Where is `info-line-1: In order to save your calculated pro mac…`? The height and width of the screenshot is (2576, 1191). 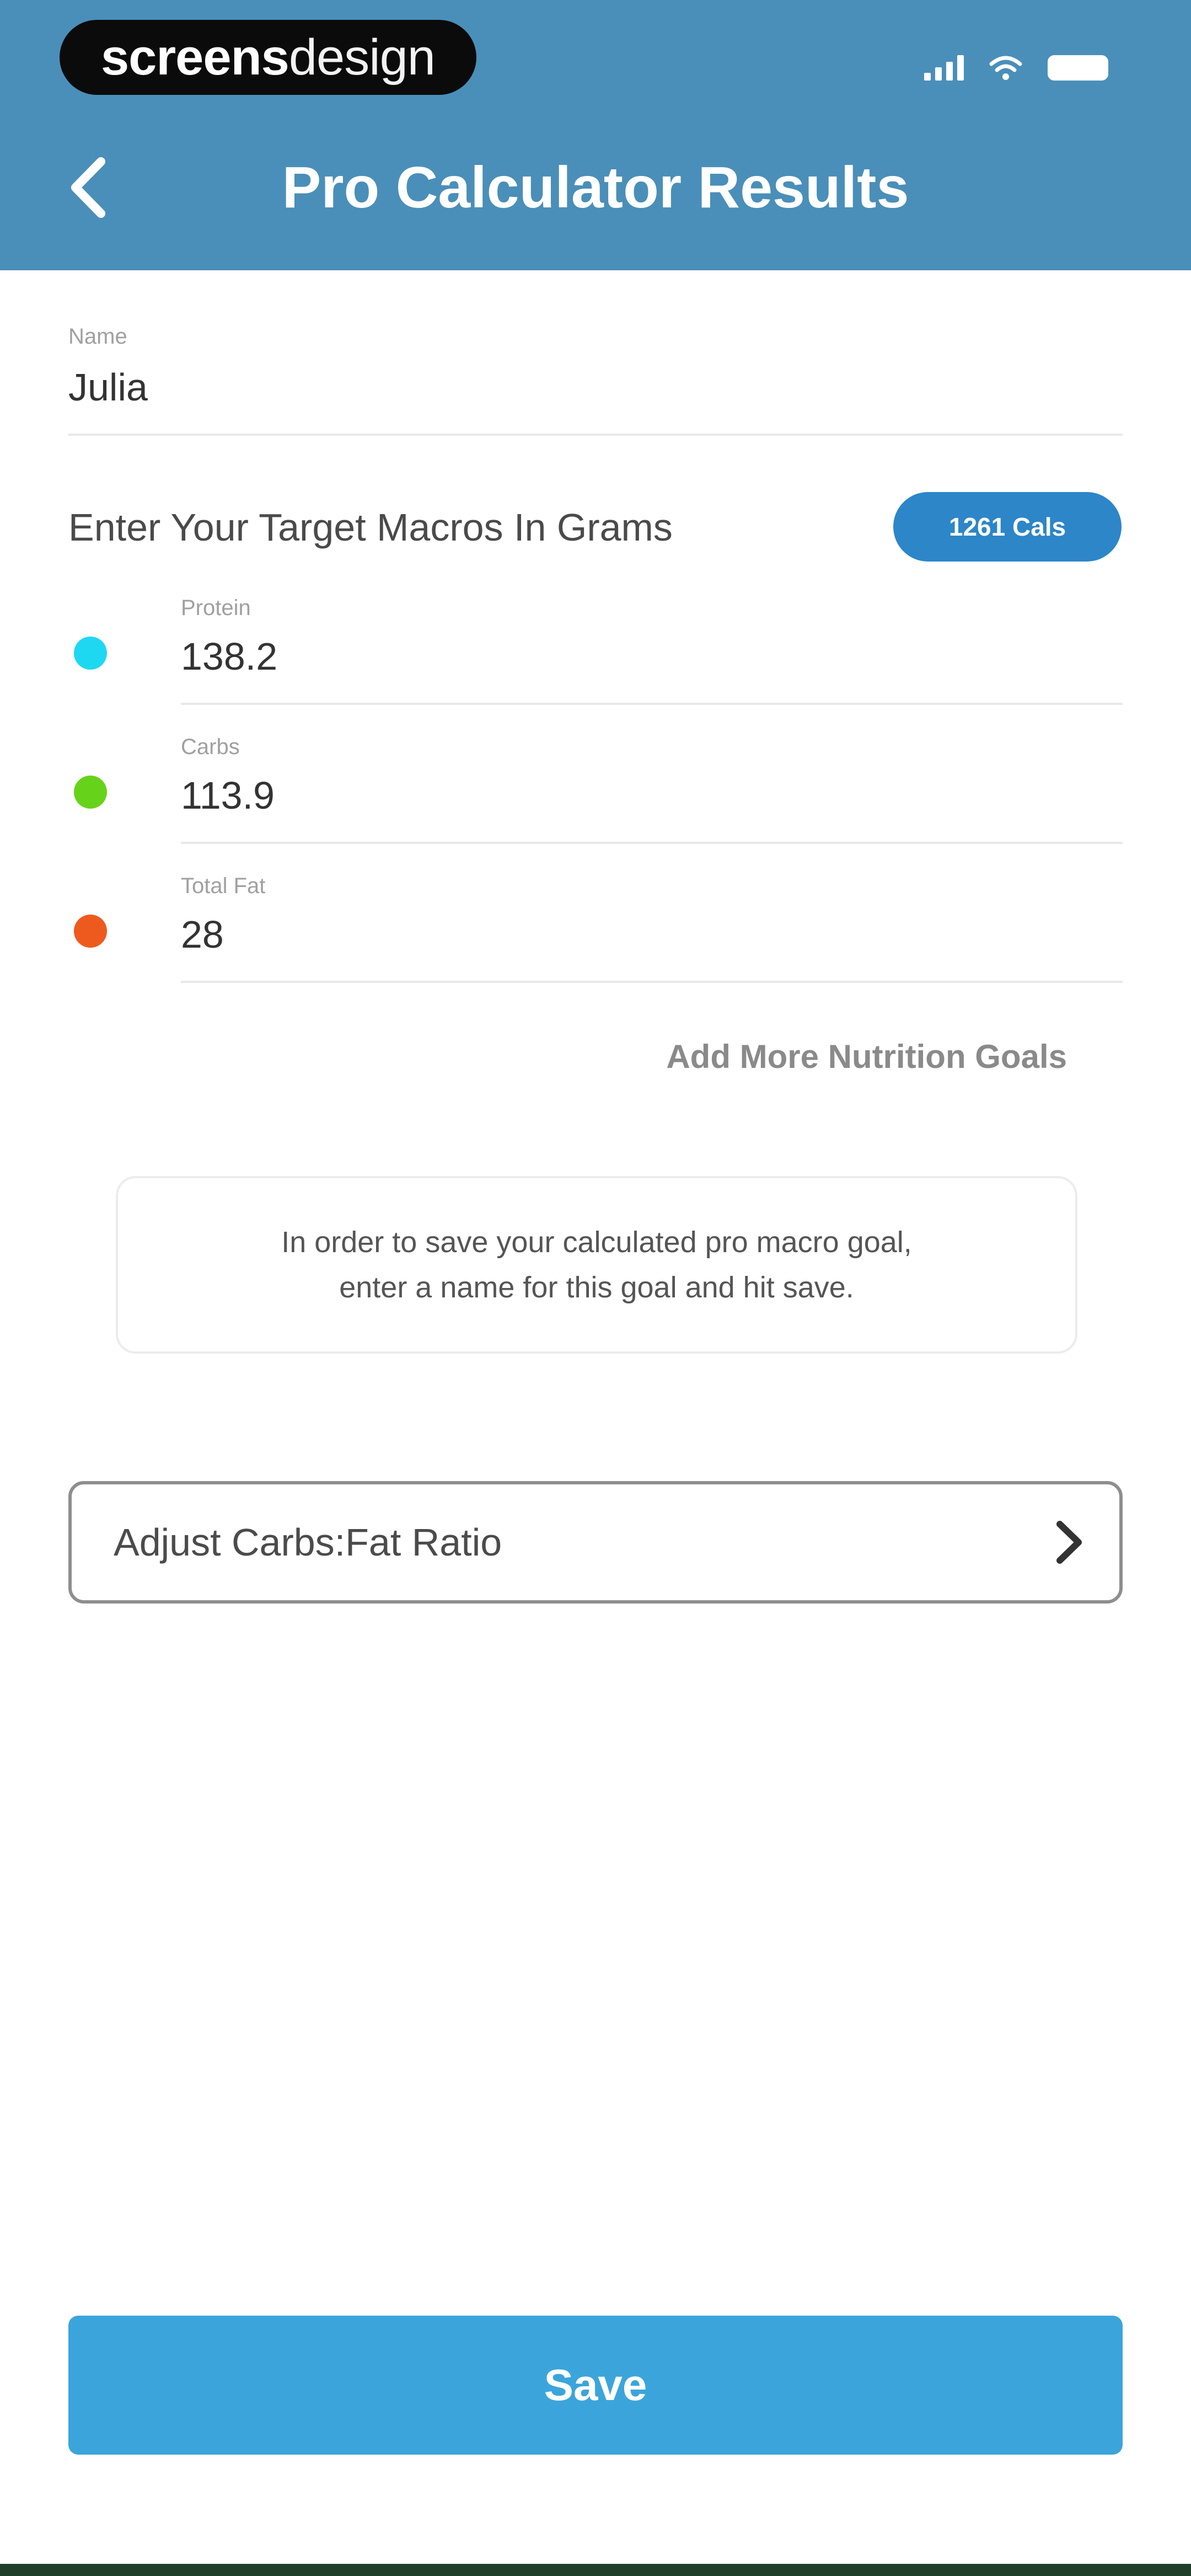
info-line-1: In order to save your calculated pro mac… is located at coordinates (596, 1242).